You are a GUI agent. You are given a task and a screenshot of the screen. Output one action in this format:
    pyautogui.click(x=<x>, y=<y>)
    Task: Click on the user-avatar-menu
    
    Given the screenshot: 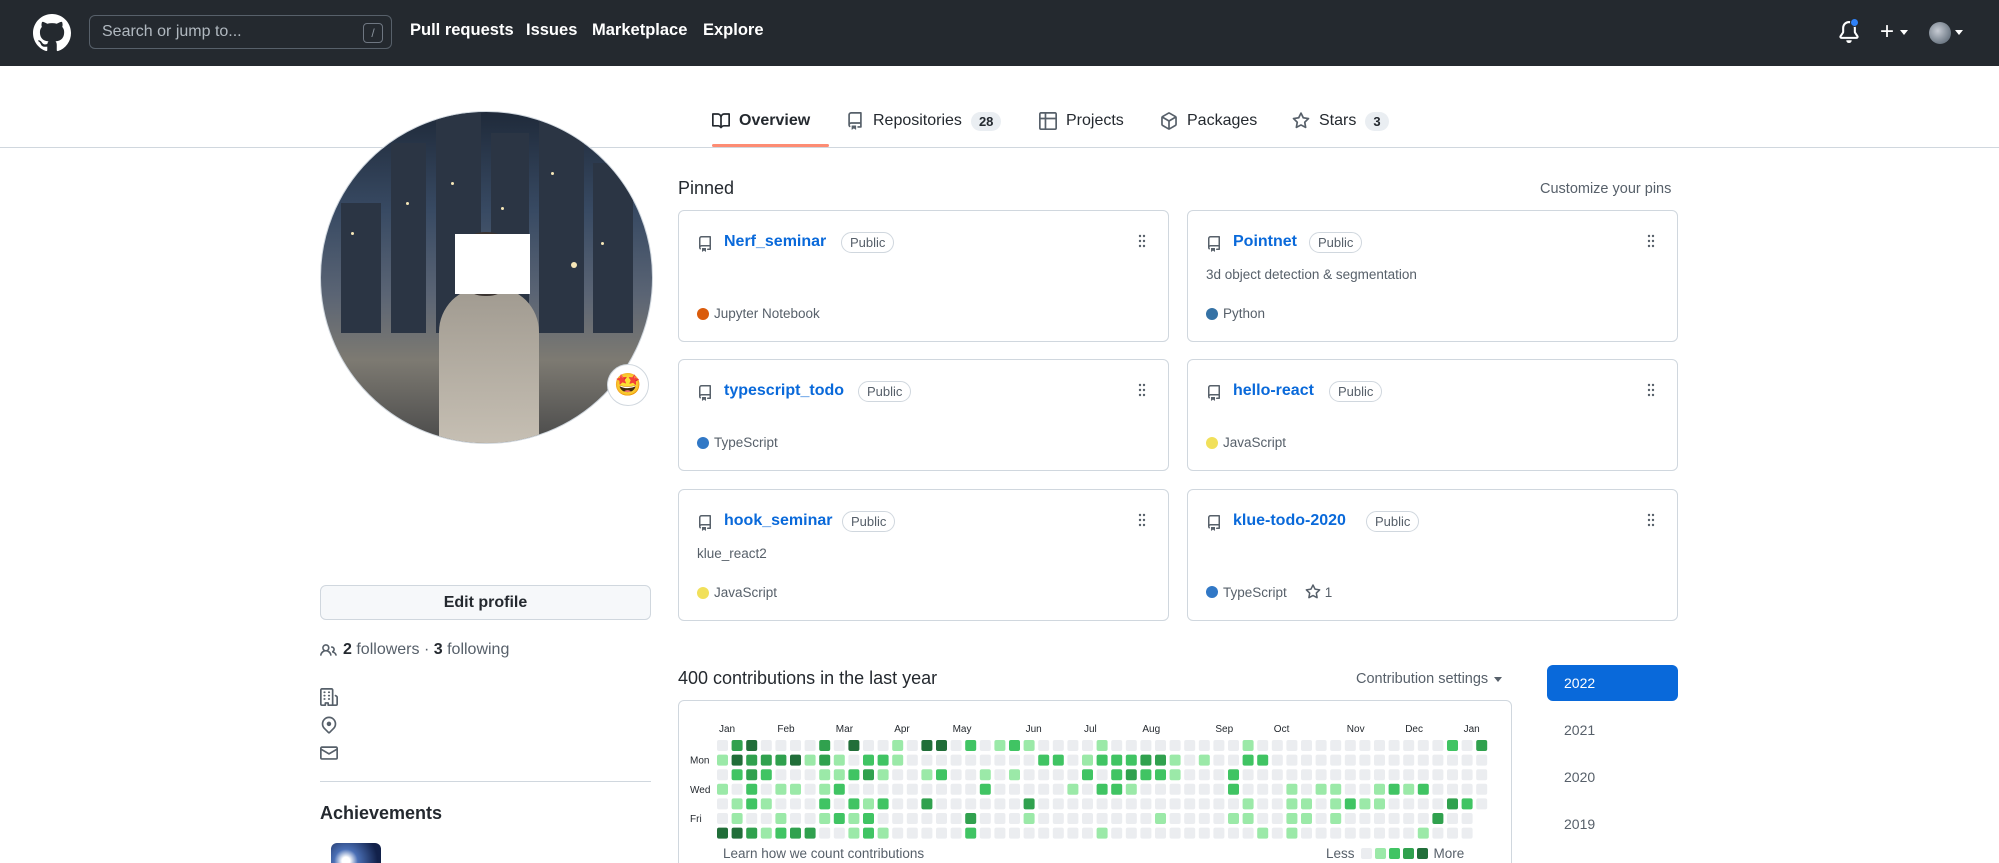 What is the action you would take?
    pyautogui.click(x=1940, y=33)
    